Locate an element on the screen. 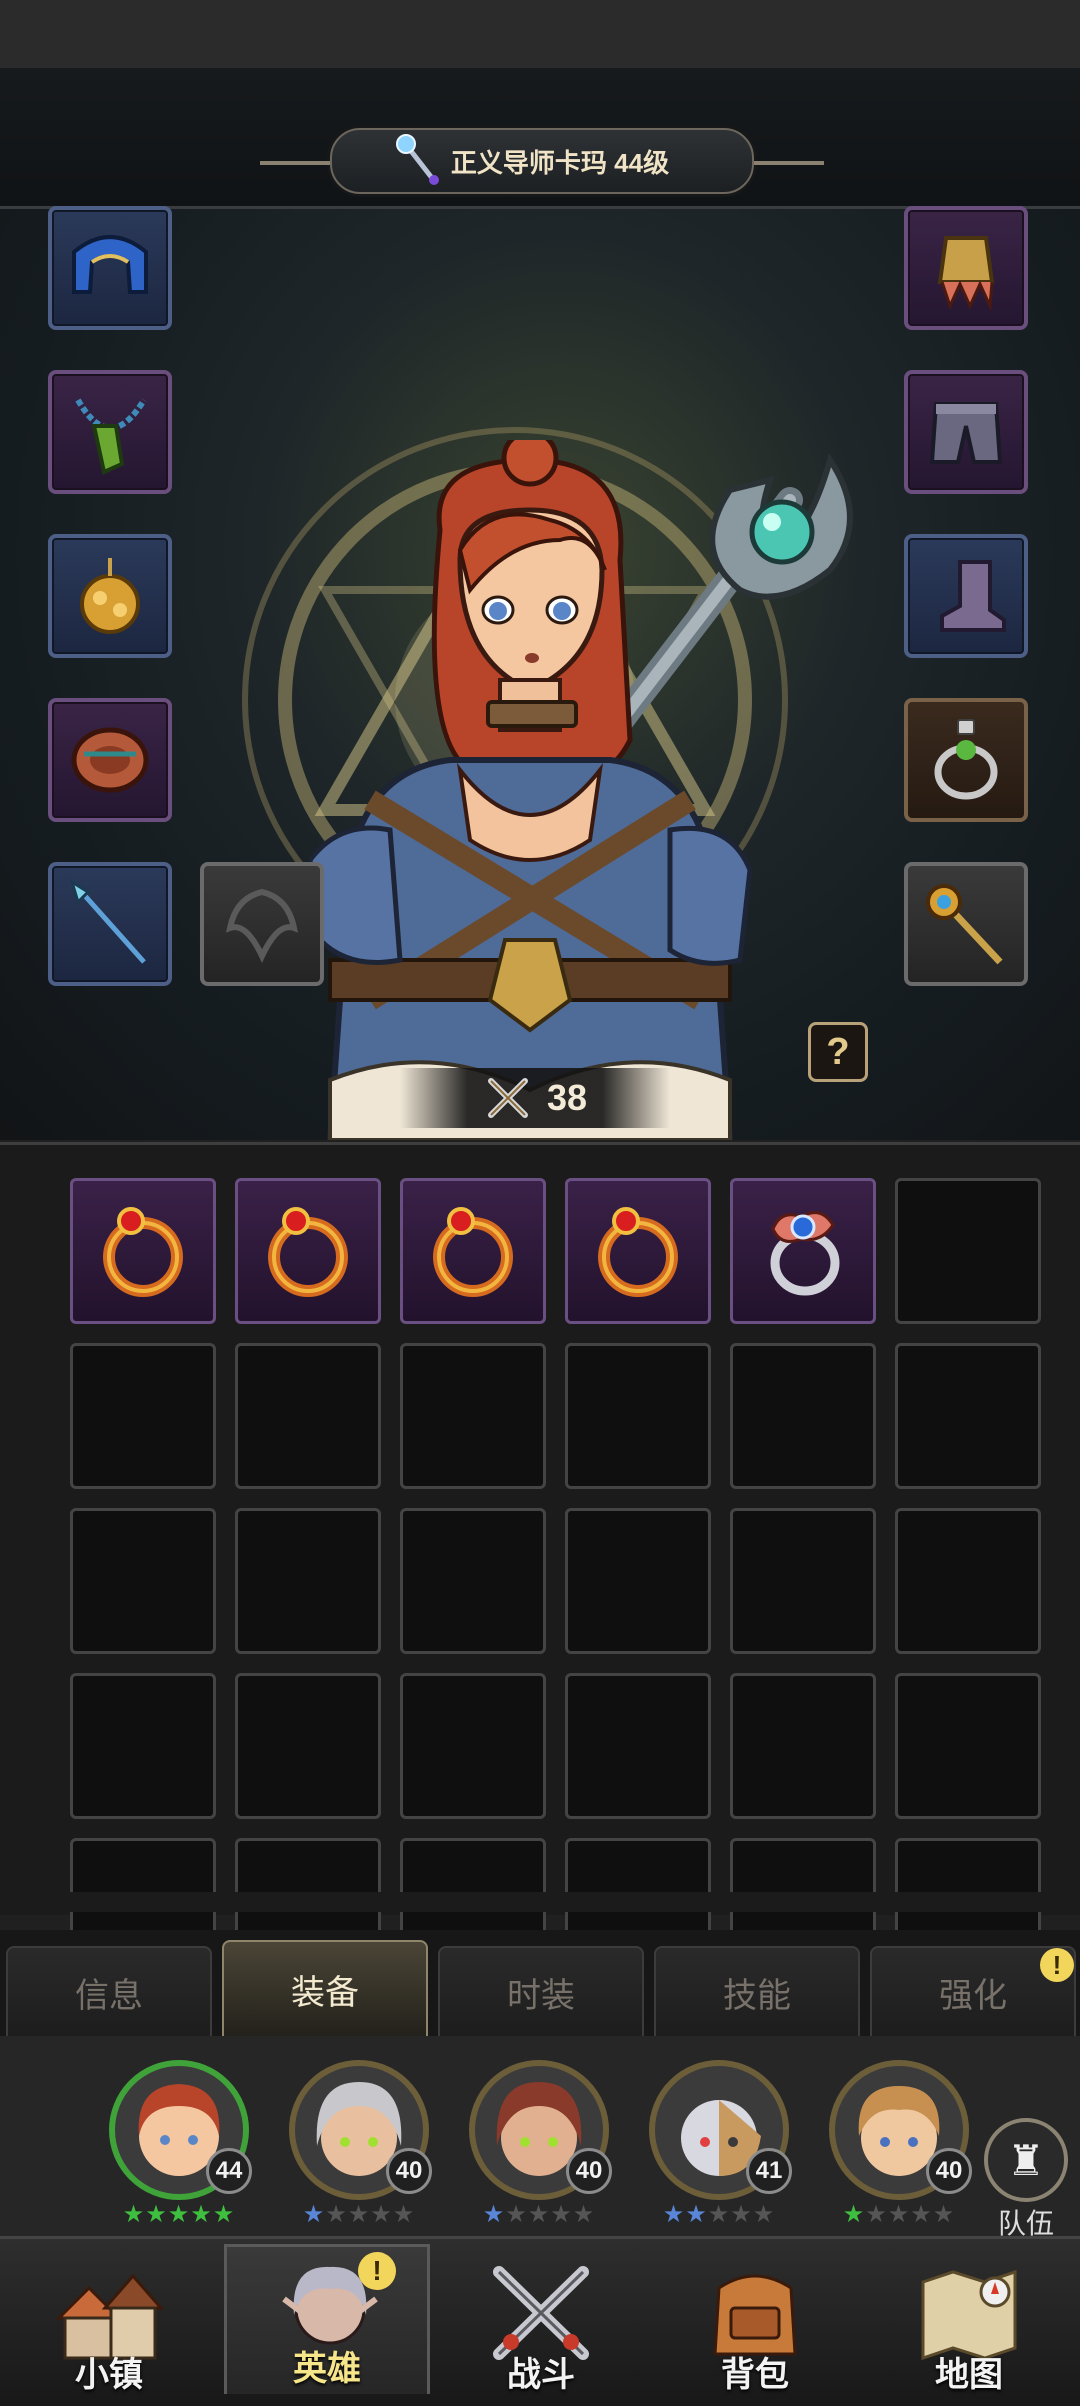 This screenshot has width=1080, height=2406. bracer-icon is located at coordinates (110, 760).